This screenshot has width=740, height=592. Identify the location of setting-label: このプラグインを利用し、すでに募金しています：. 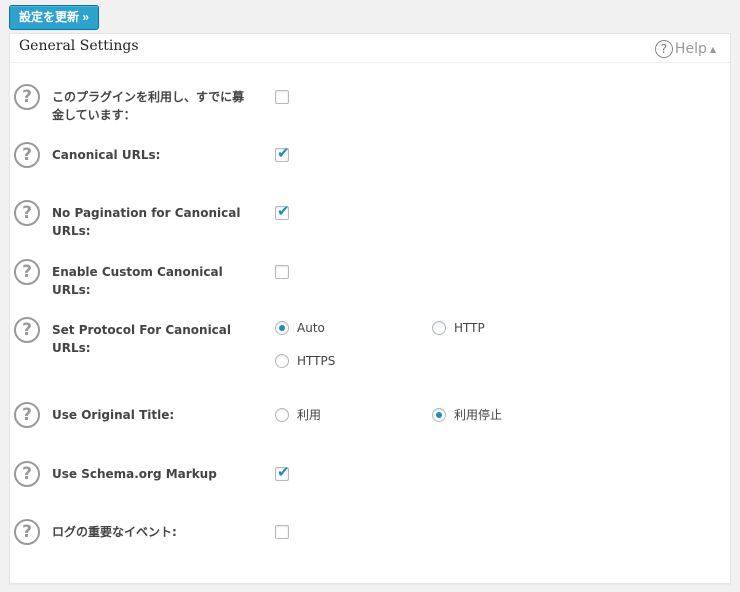
(148, 106).